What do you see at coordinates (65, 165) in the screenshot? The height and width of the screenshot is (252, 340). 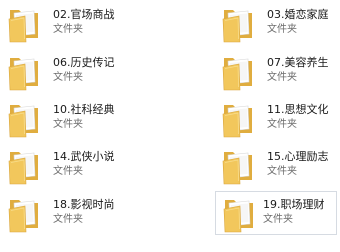 I see `folder-item-14: 14.武侠小说 文件夹` at bounding box center [65, 165].